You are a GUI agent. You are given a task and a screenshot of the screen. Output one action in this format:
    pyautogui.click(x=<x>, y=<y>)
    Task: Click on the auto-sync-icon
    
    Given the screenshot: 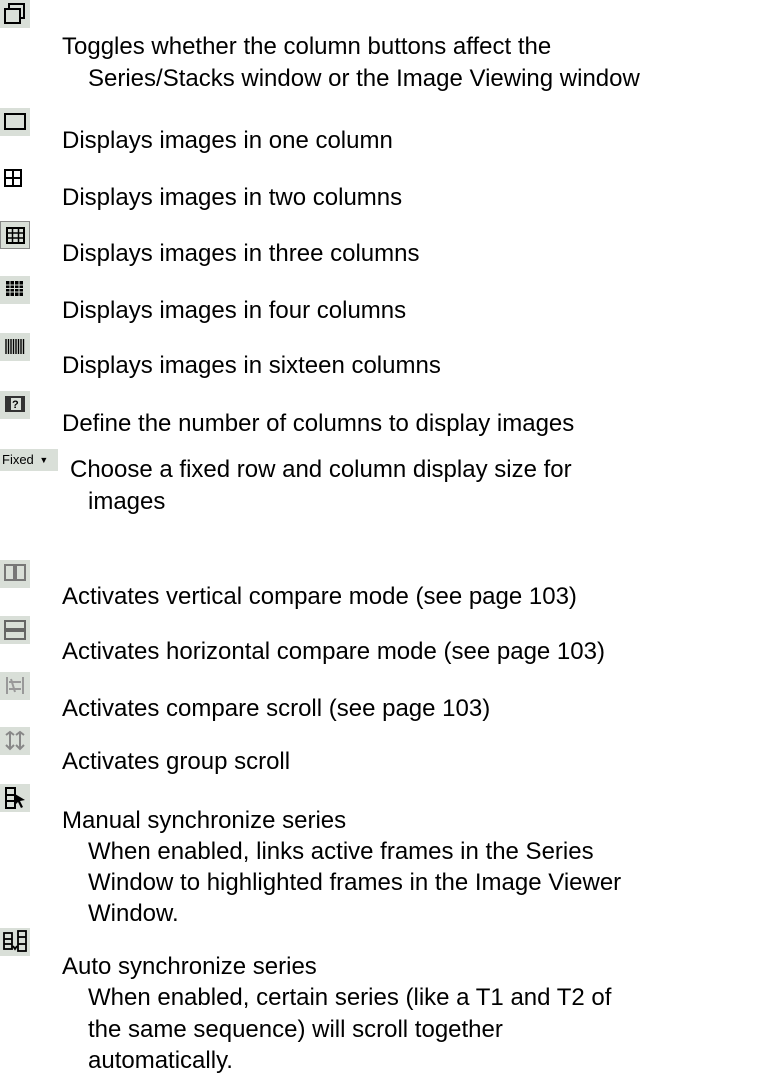 What is the action you would take?
    pyautogui.click(x=15, y=942)
    